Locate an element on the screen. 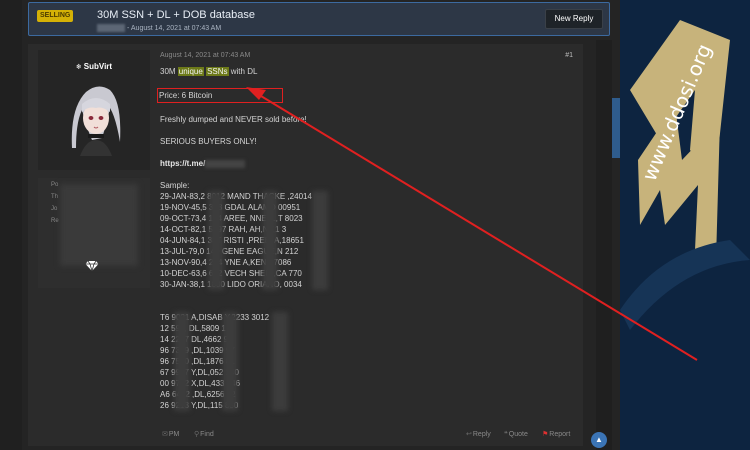 The height and width of the screenshot is (450, 750). redacted-stats is located at coordinates (99, 225).